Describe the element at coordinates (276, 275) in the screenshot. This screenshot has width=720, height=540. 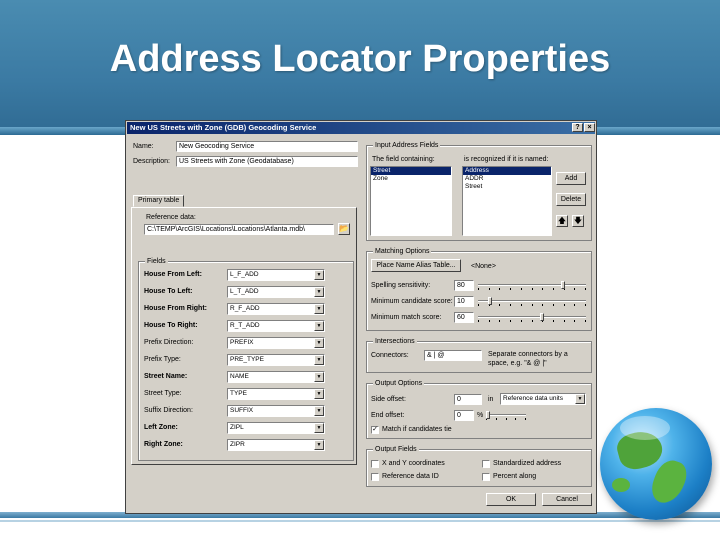
I see `combo-house-from-left: L_F_ADD ▼` at that location.